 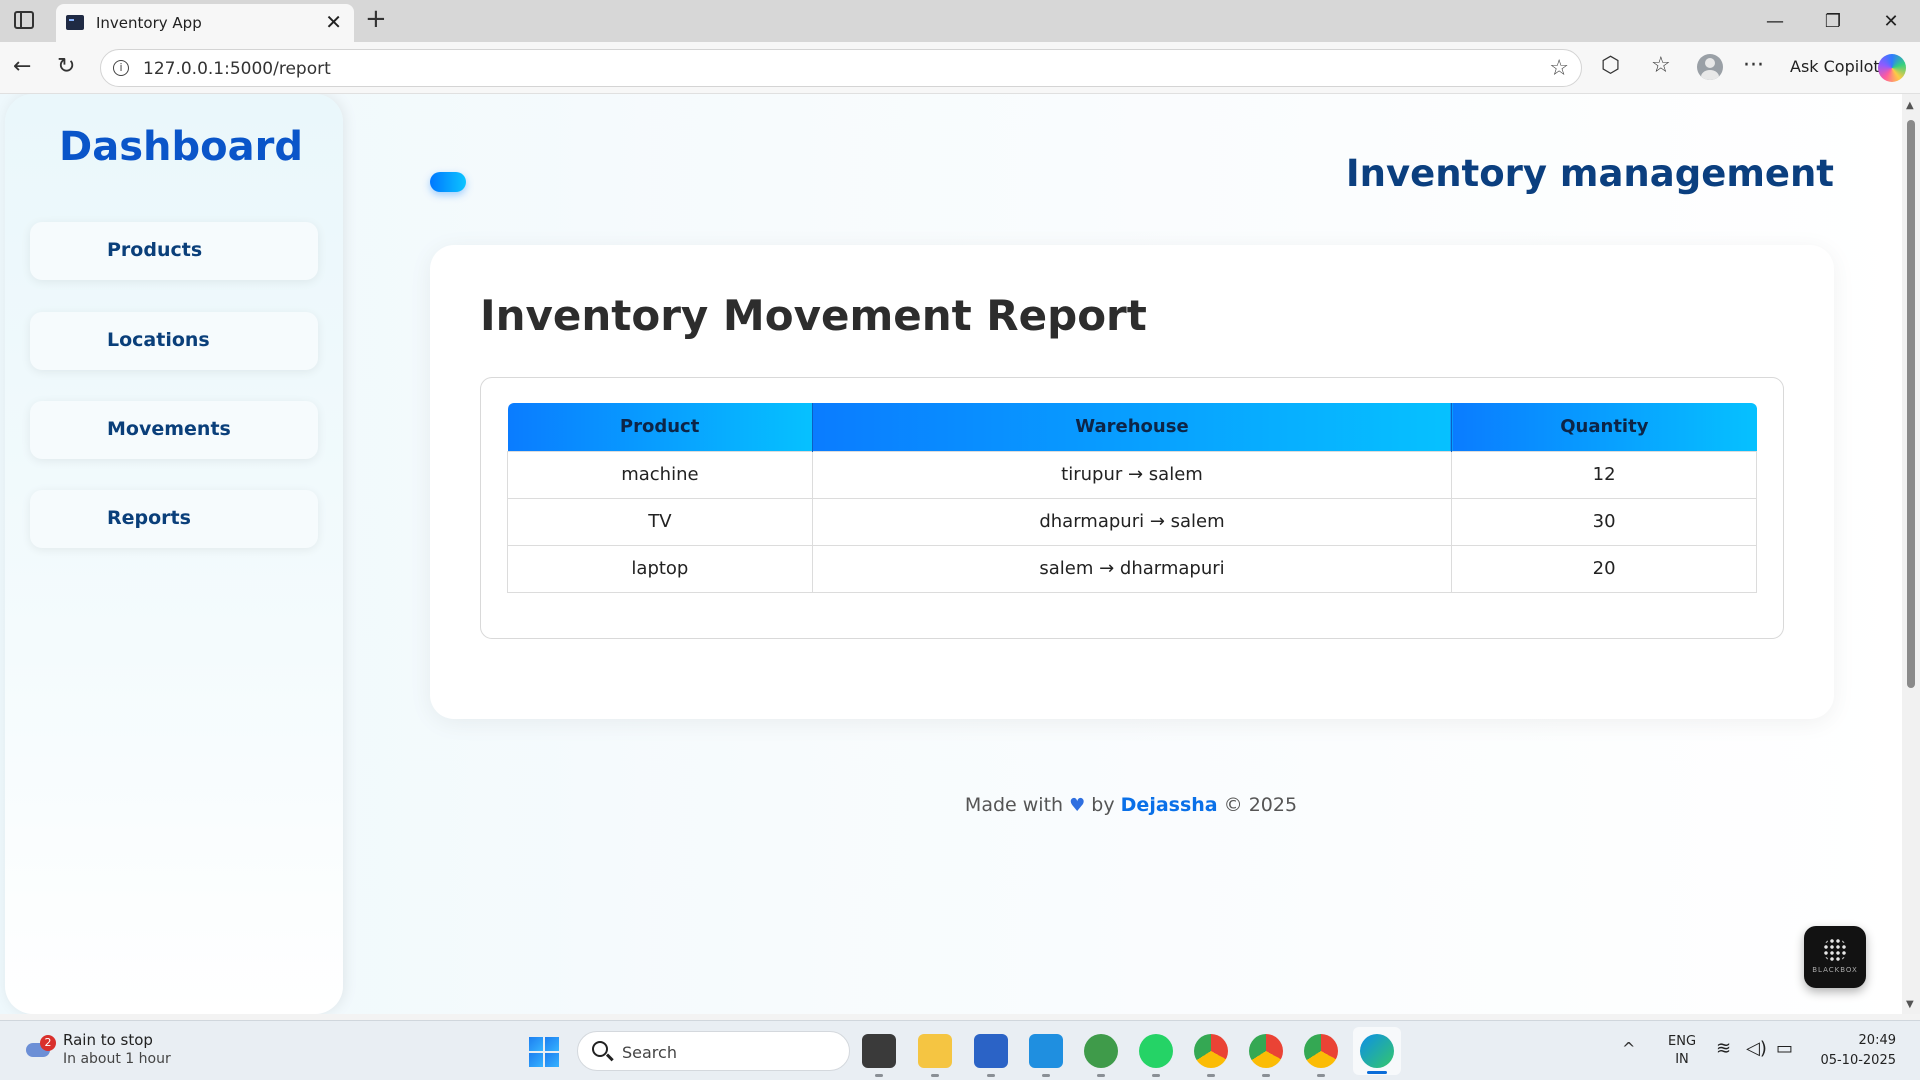 I want to click on blackbox-widget-button: BLACKBOX, so click(x=1835, y=957).